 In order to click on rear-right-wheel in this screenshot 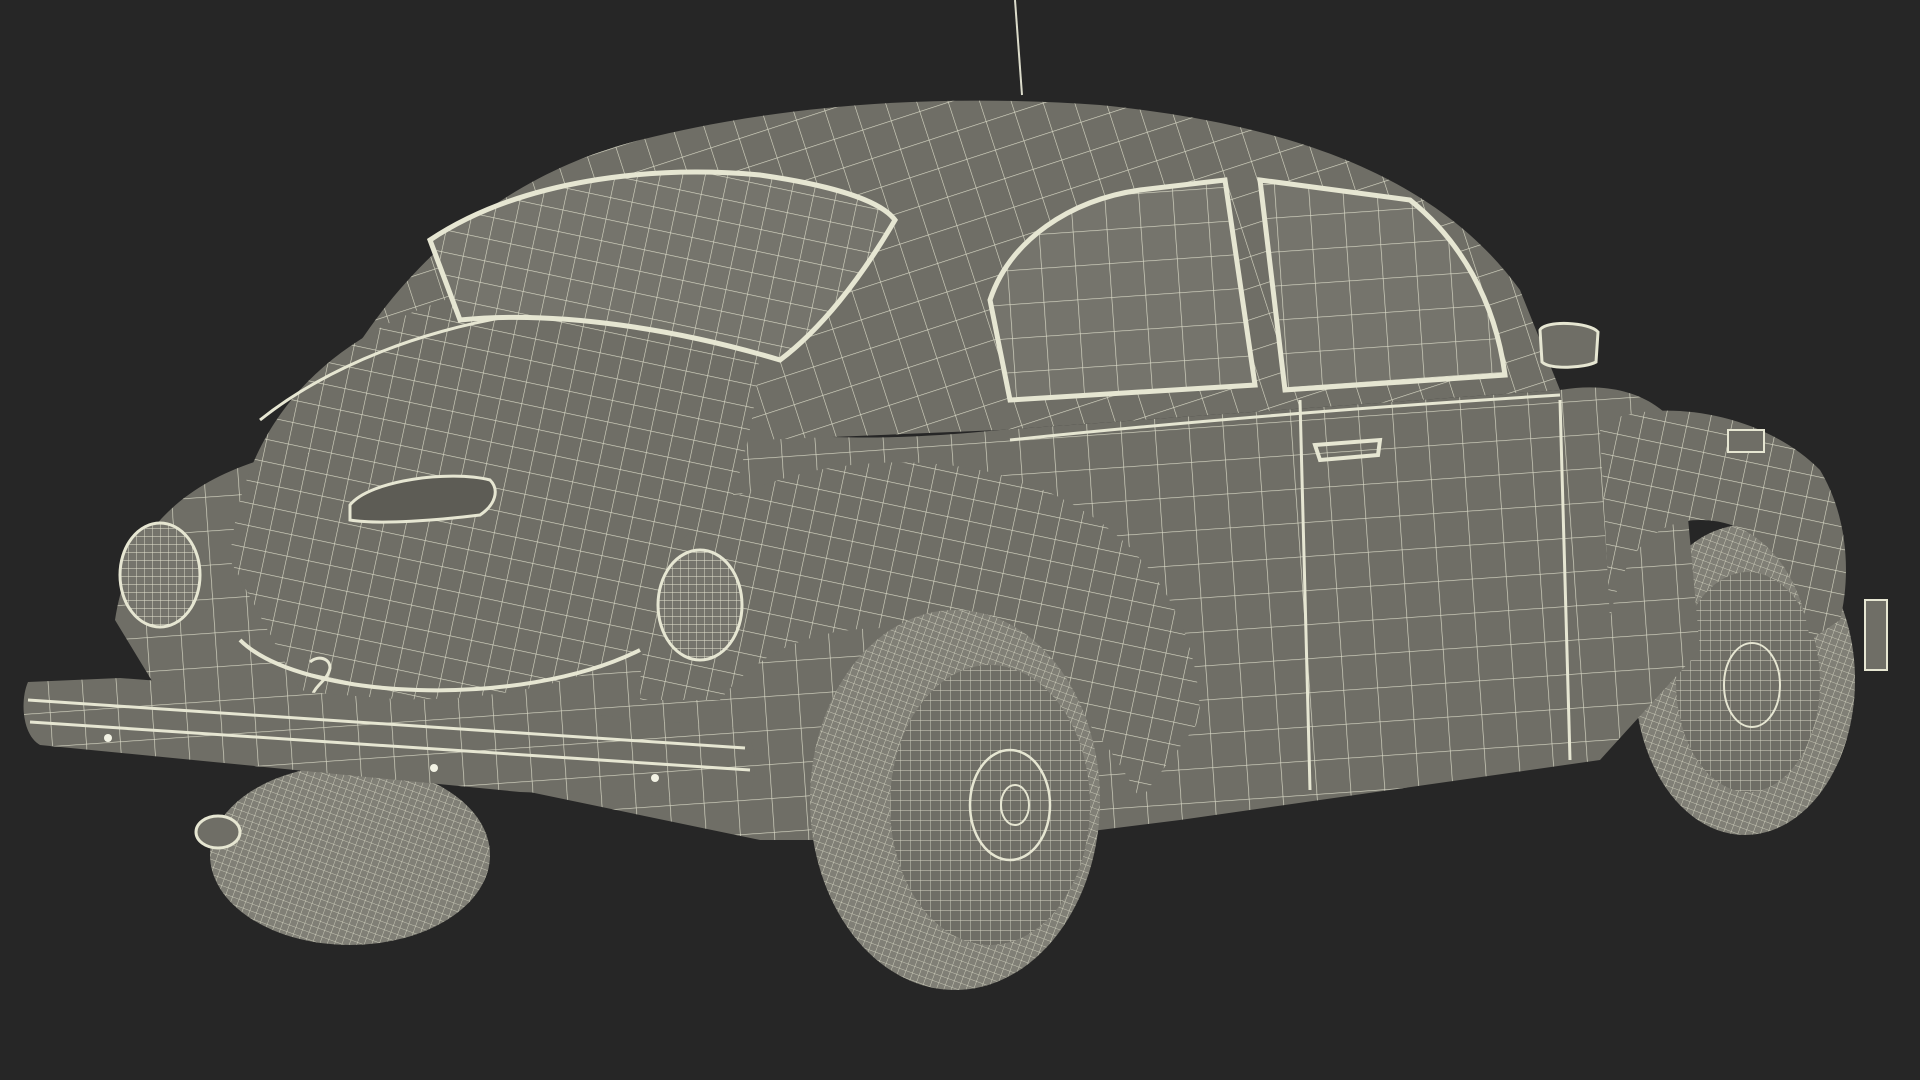, I will do `click(955, 800)`.